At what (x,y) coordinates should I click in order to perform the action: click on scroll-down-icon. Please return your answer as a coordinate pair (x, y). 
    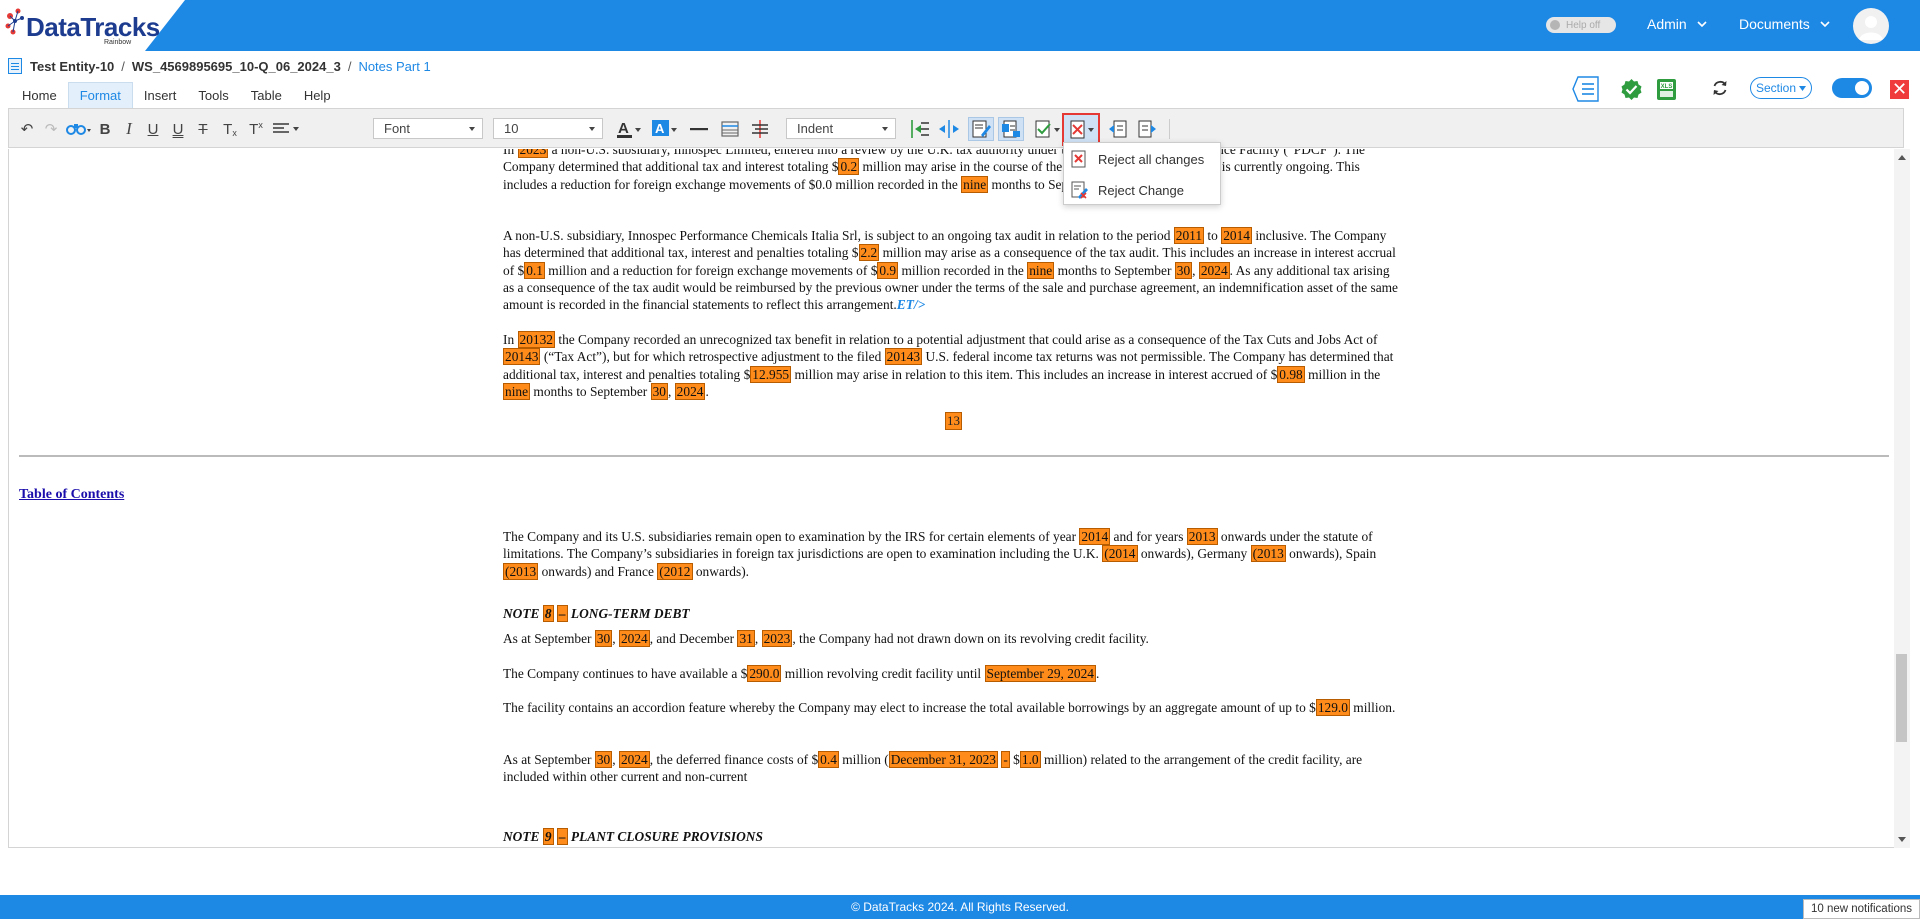
    Looking at the image, I should click on (1902, 839).